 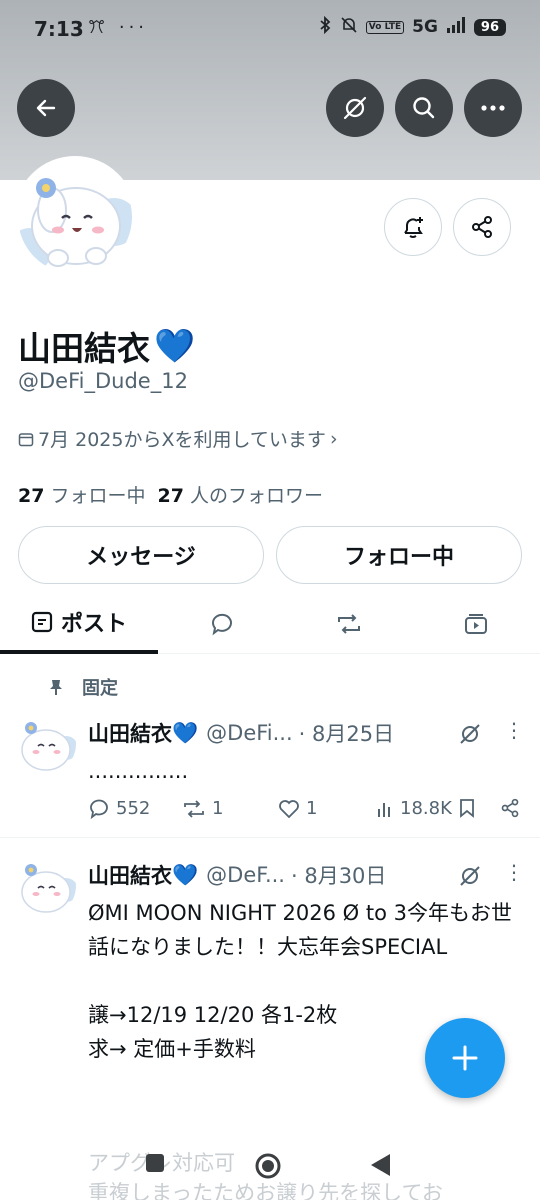 I want to click on triangle-back-icon, so click(x=380, y=1165).